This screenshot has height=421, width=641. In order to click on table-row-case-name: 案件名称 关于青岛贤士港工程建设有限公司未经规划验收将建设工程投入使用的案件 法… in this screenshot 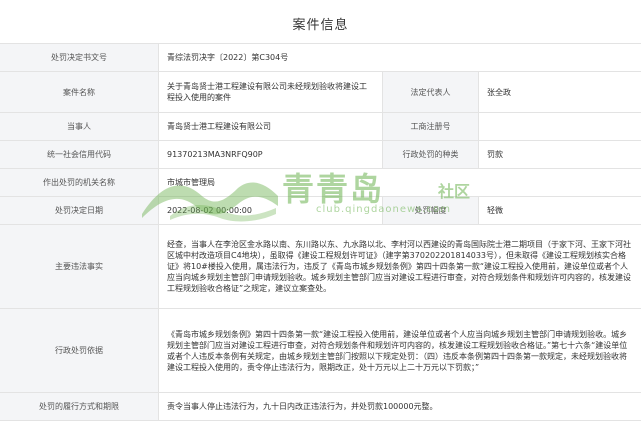, I will do `click(320, 92)`.